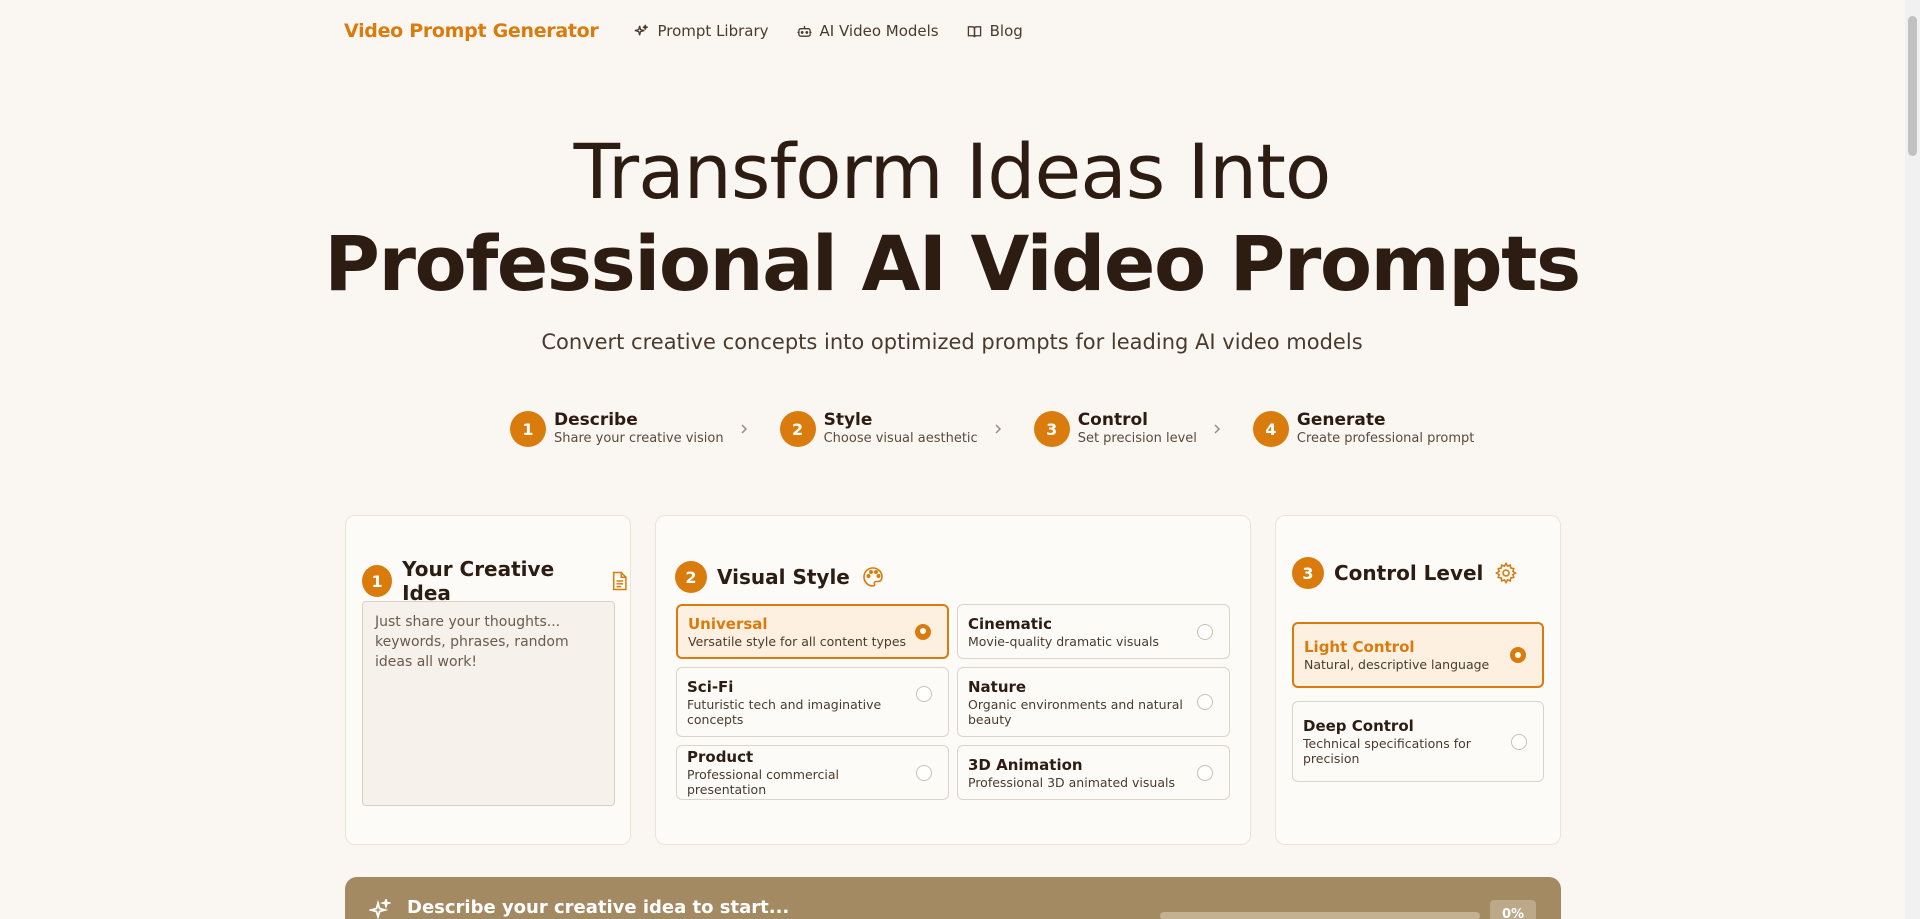 The image size is (1920, 919). What do you see at coordinates (1010, 623) in the screenshot?
I see `option-title: Cinematic` at bounding box center [1010, 623].